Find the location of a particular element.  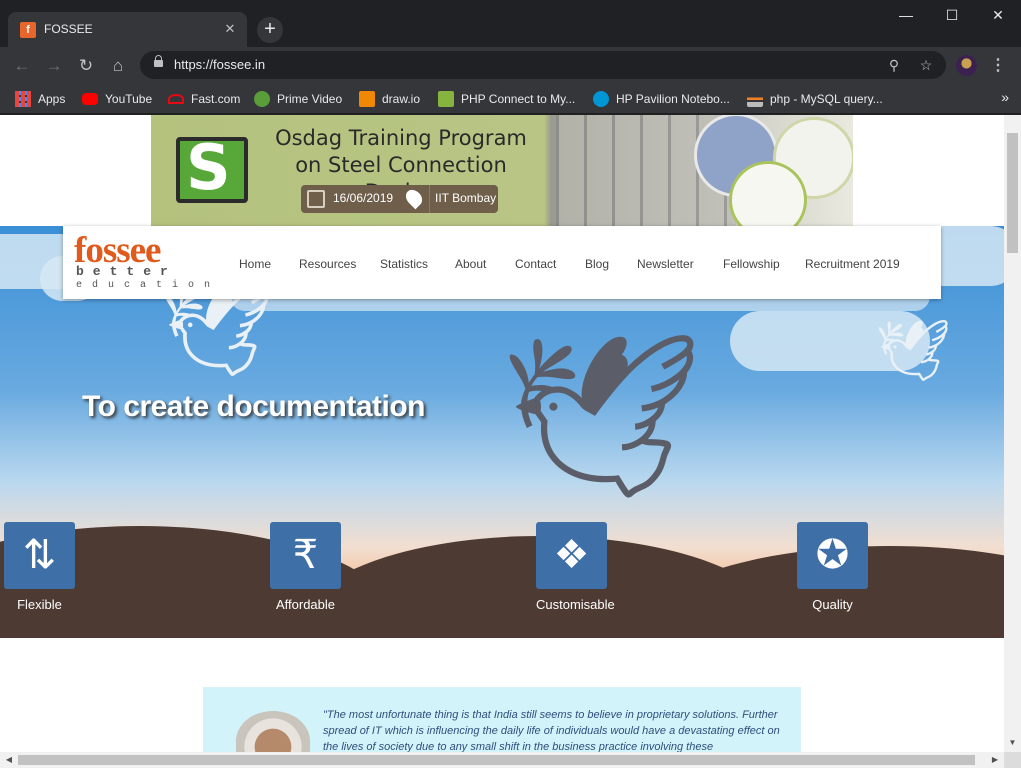

location-pin-icon is located at coordinates (414, 198).